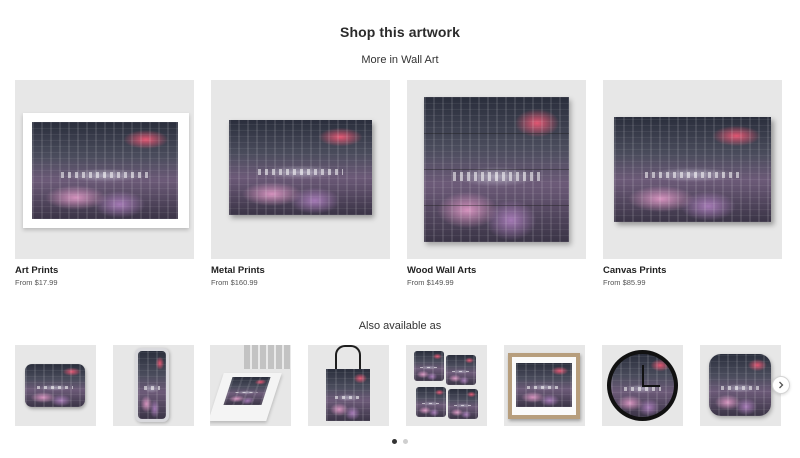 This screenshot has height=458, width=800. I want to click on product-price: From $160.99, so click(234, 282).